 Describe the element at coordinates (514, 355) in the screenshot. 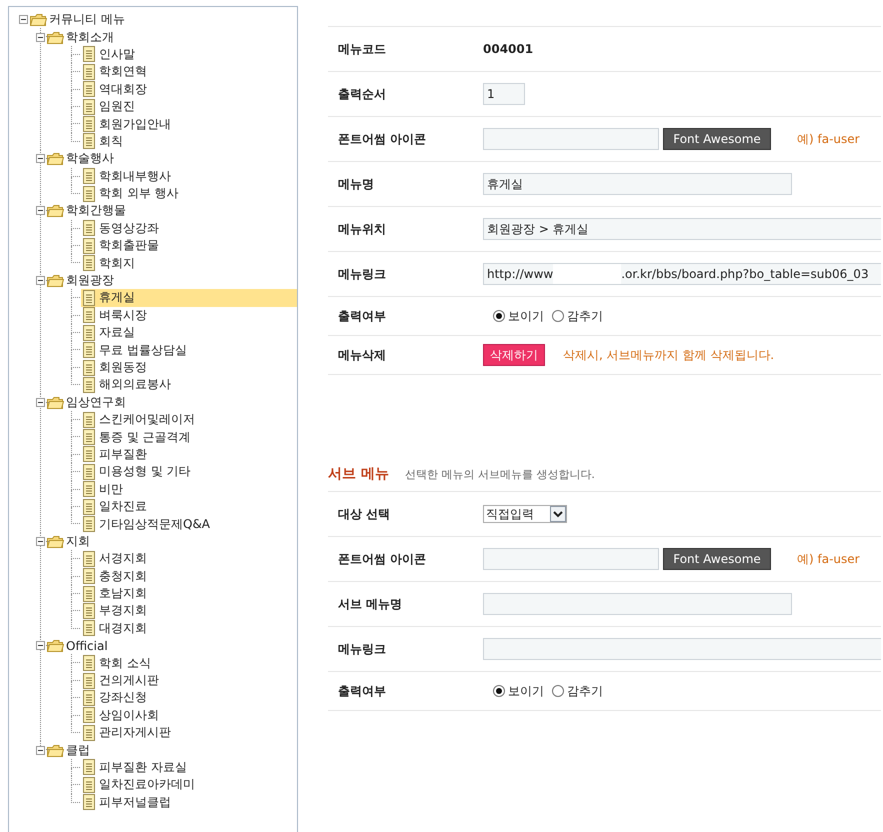

I see `delete-button: 삭제하기` at that location.